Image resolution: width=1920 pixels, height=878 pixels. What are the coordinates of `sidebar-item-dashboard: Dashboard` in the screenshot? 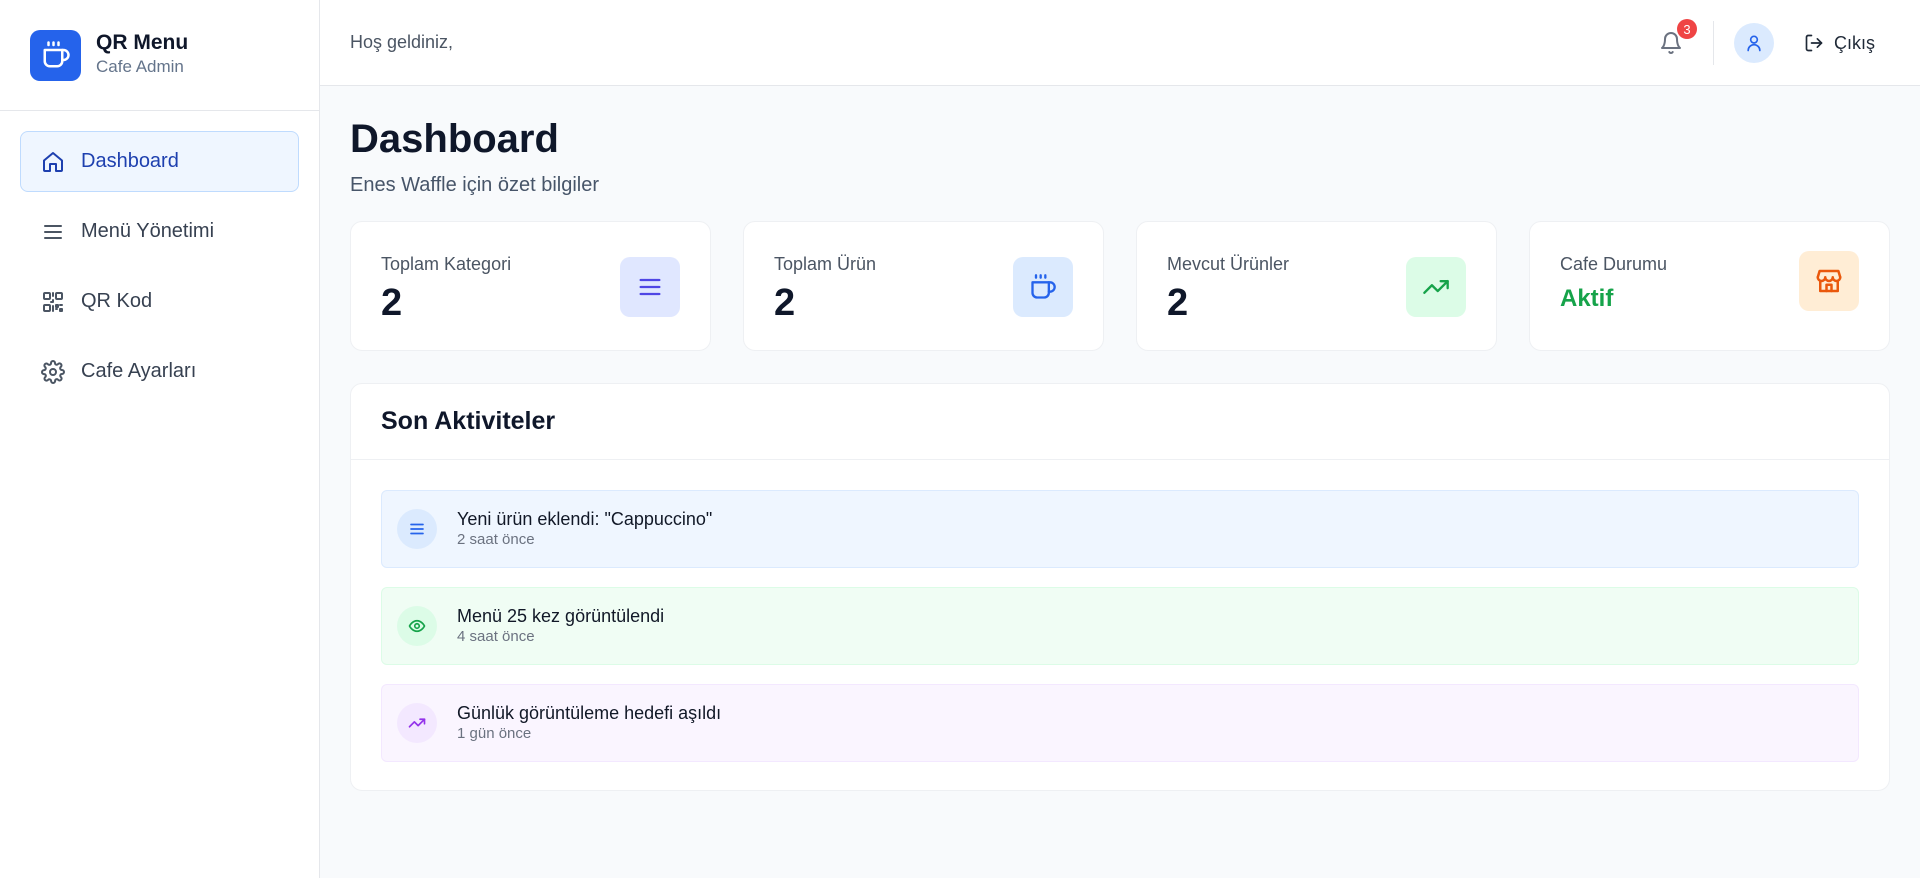 It's located at (159, 161).